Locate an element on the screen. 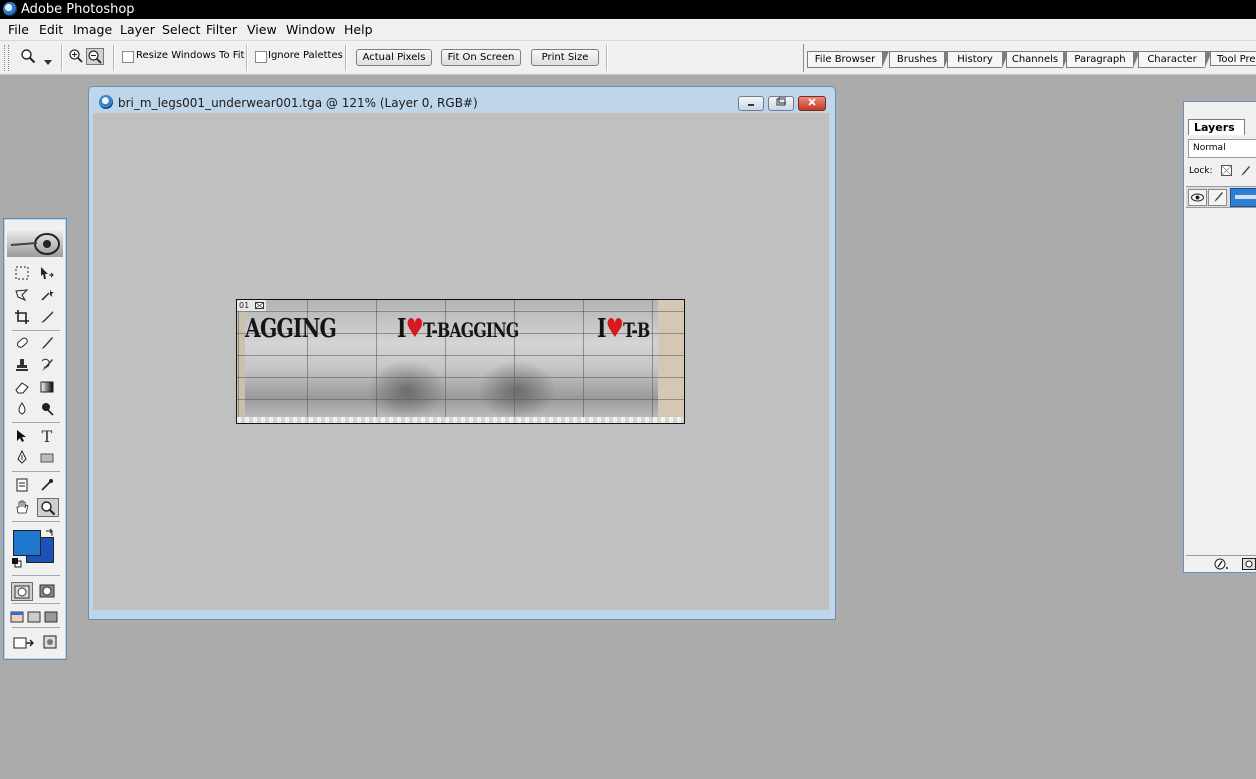 The image size is (1256, 779). well-tab-file-browser: File Browser is located at coordinates (848, 59).